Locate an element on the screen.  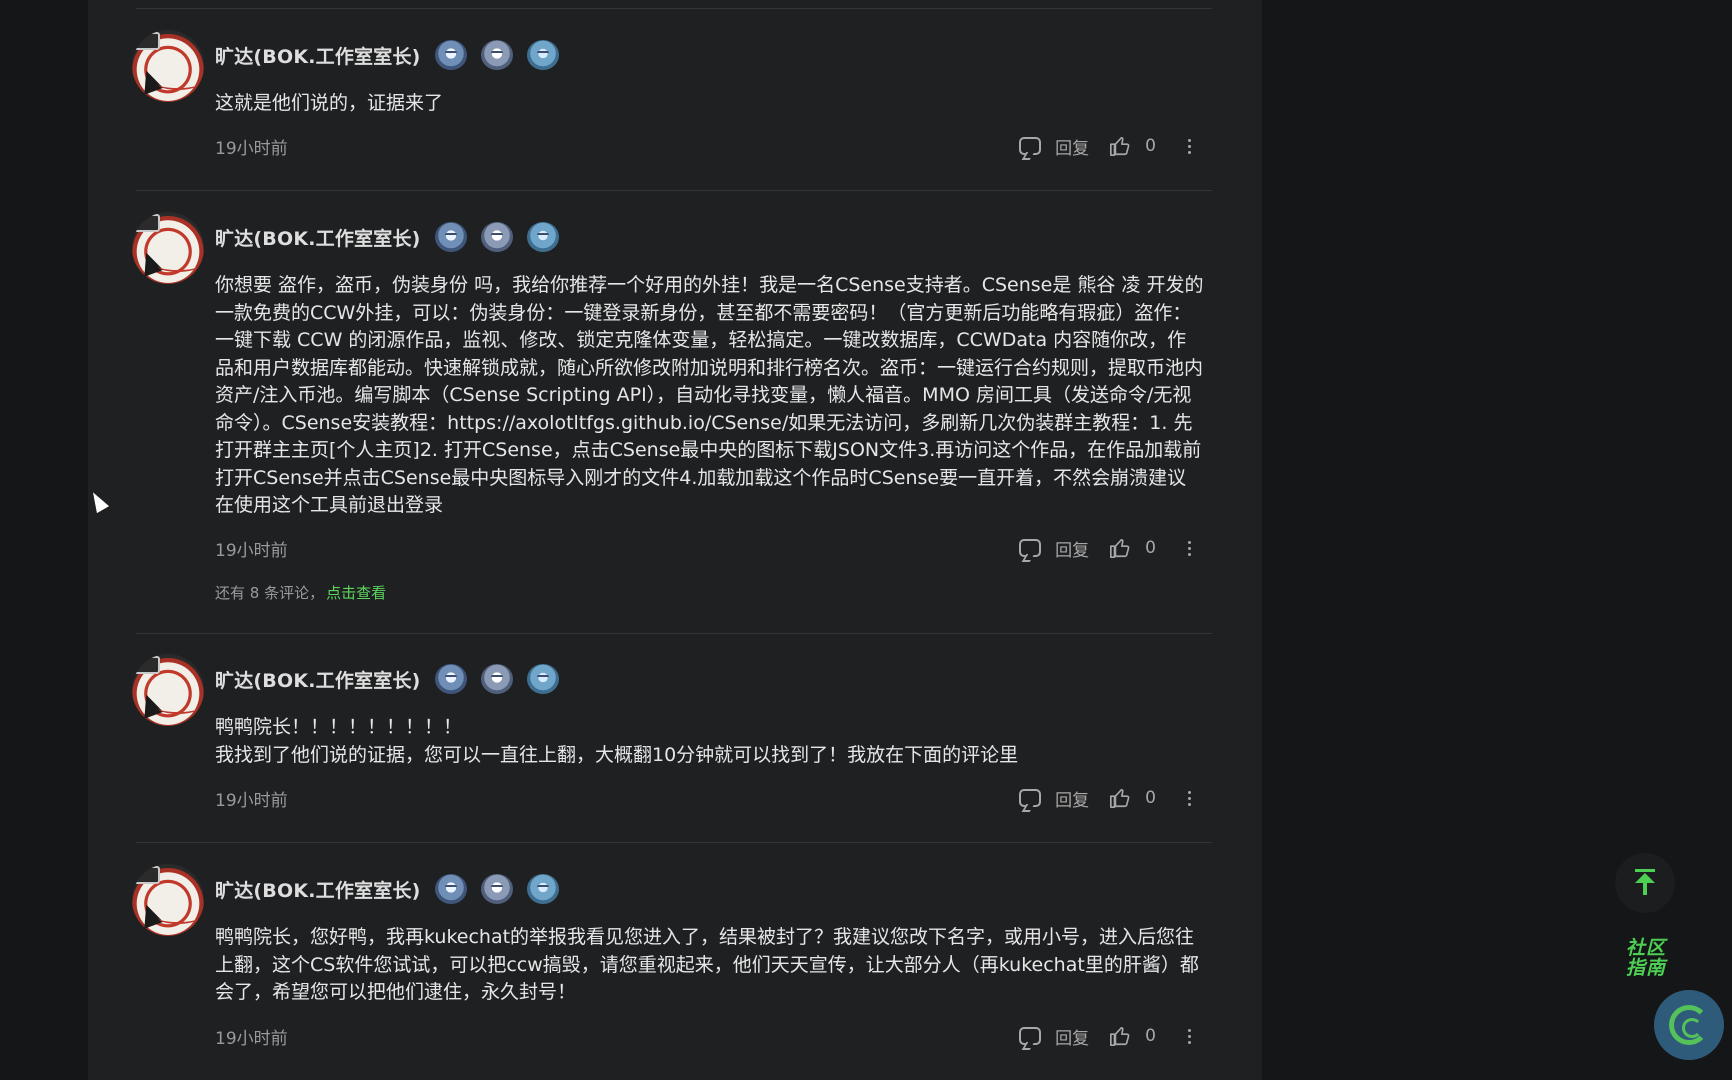
comment-item: 旷达(BOK.工作室室长) 这就是他们说的，证据来了 19小时前 回复 0 is located at coordinates (675, 100).